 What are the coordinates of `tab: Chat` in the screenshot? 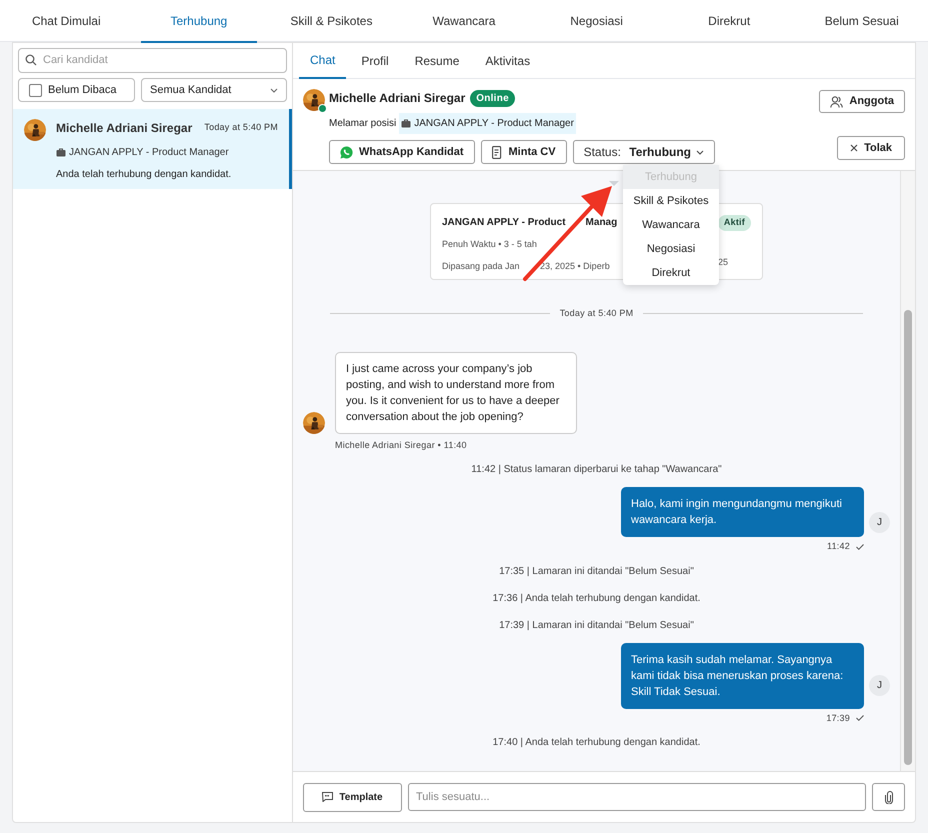 It's located at (322, 61).